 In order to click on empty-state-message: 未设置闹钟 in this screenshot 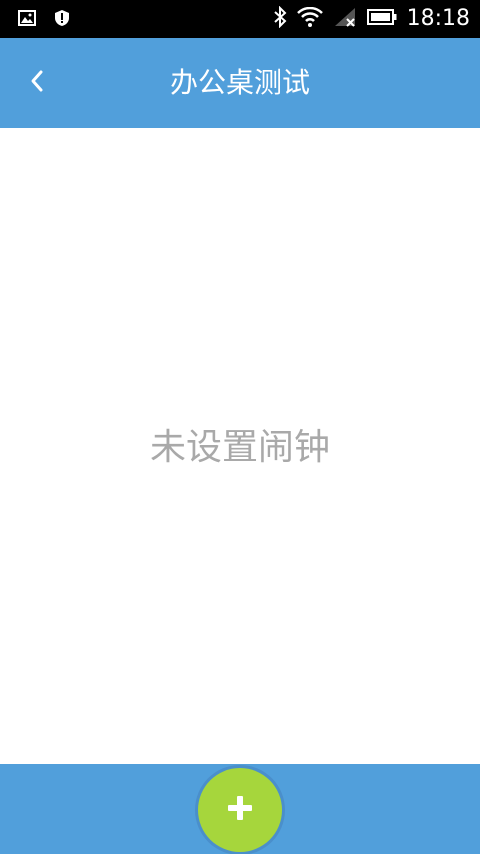, I will do `click(239, 447)`.